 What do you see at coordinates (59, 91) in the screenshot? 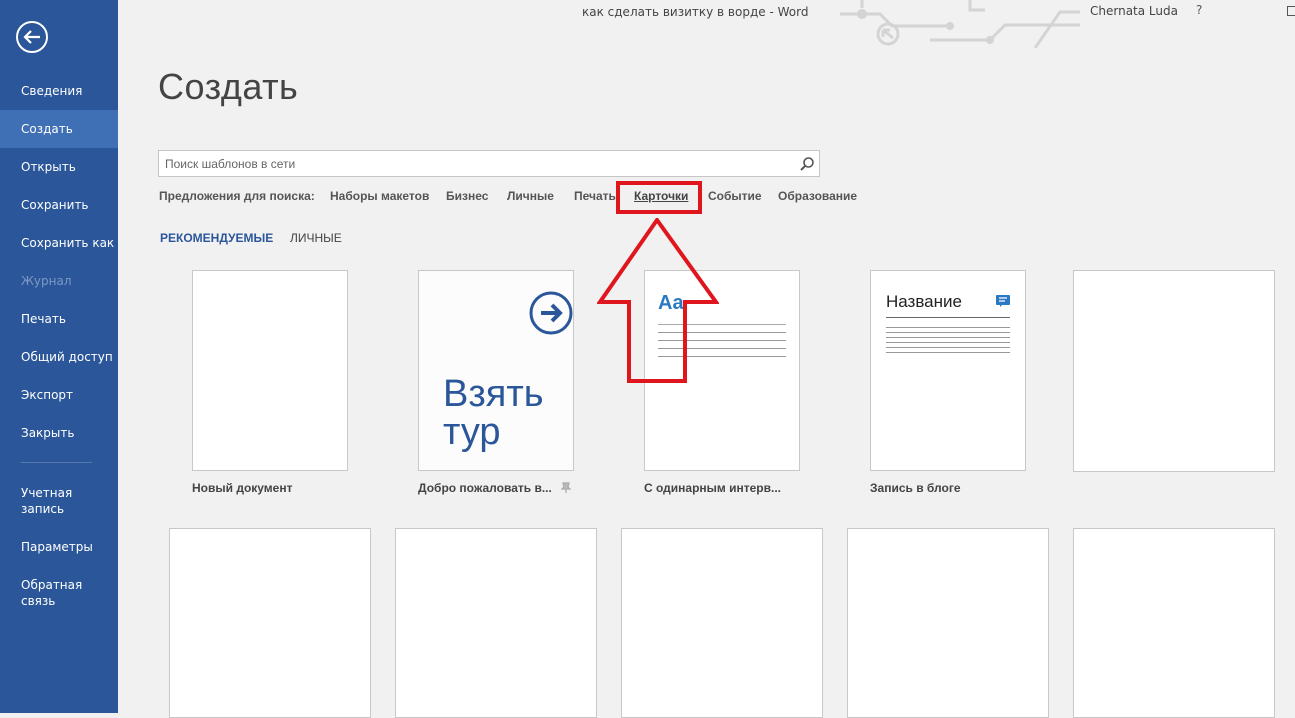
I see `sidebar-item-info: Сведения` at bounding box center [59, 91].